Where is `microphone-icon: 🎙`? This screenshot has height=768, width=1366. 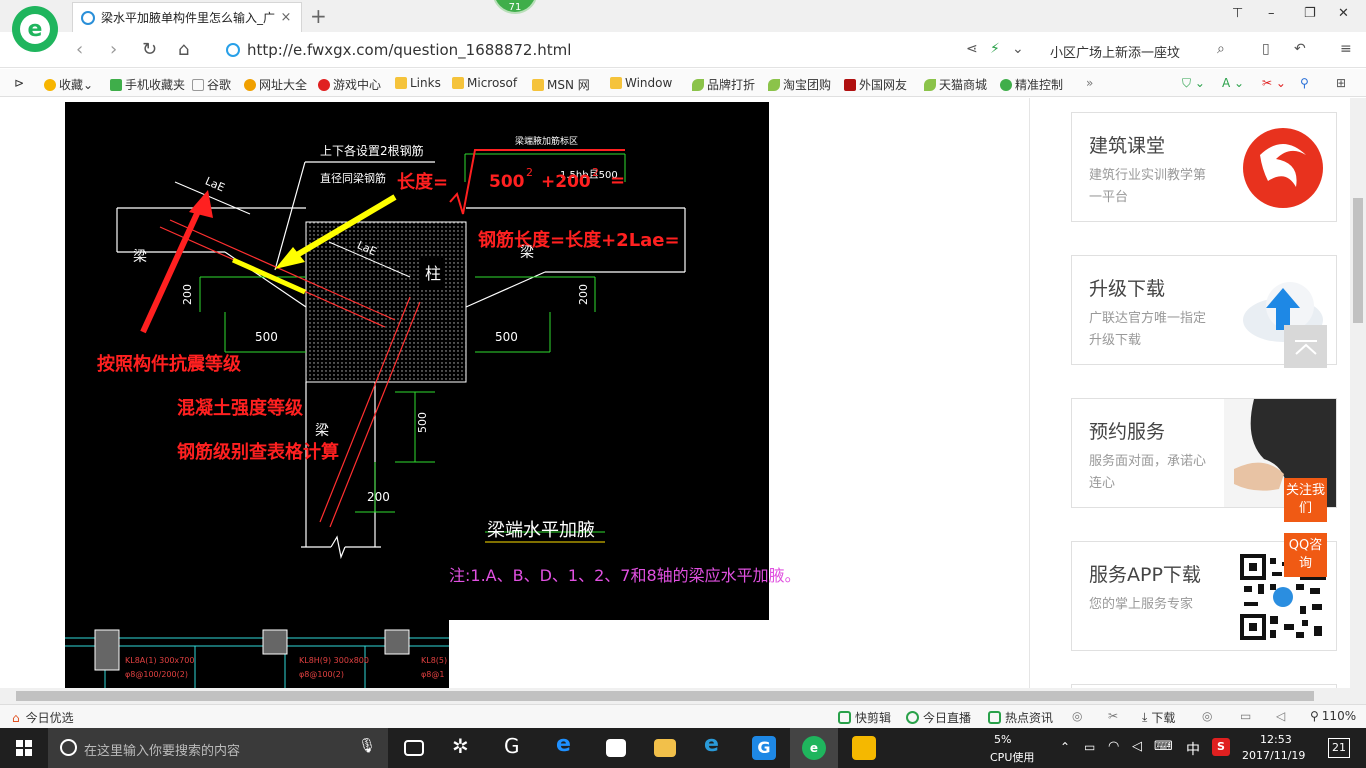 microphone-icon: 🎙 is located at coordinates (367, 746).